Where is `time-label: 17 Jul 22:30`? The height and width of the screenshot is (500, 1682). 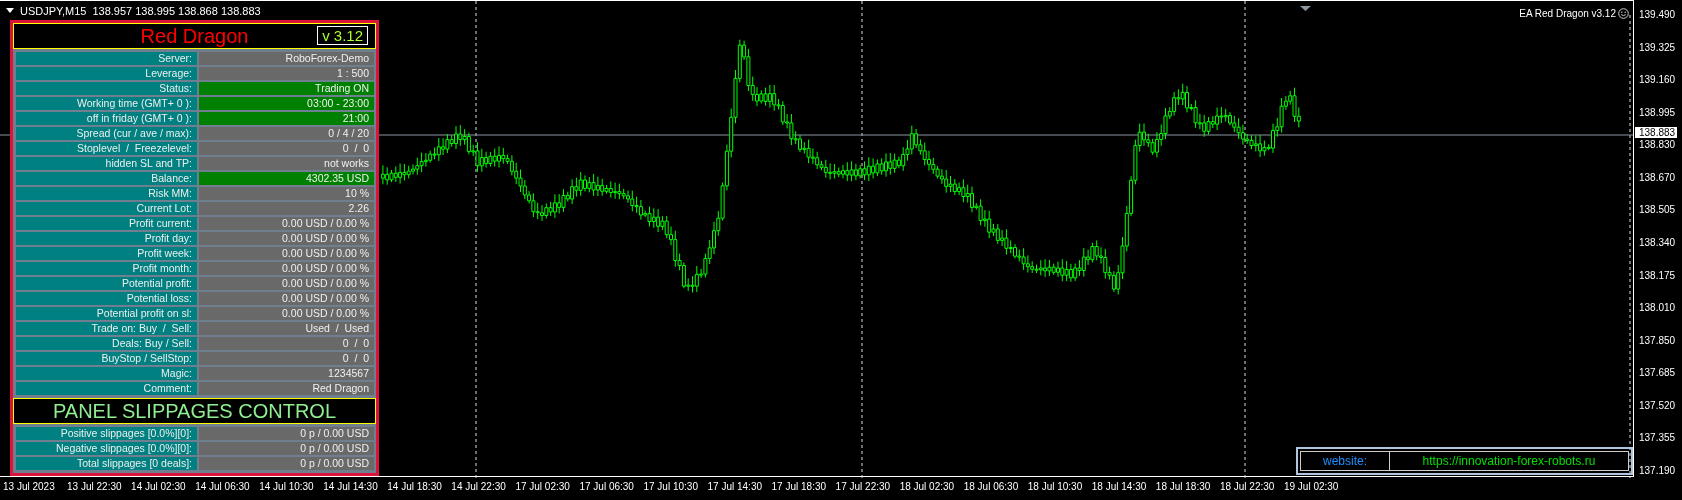 time-label: 17 Jul 22:30 is located at coordinates (863, 487).